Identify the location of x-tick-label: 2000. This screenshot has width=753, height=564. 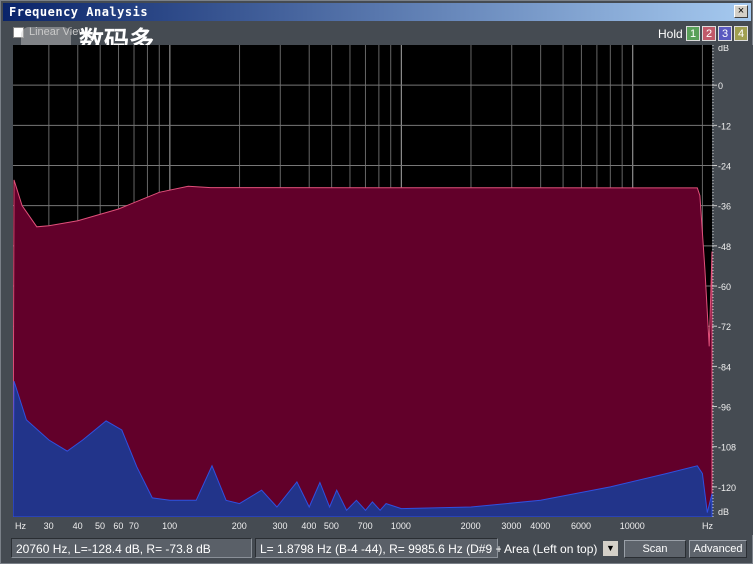
(471, 526).